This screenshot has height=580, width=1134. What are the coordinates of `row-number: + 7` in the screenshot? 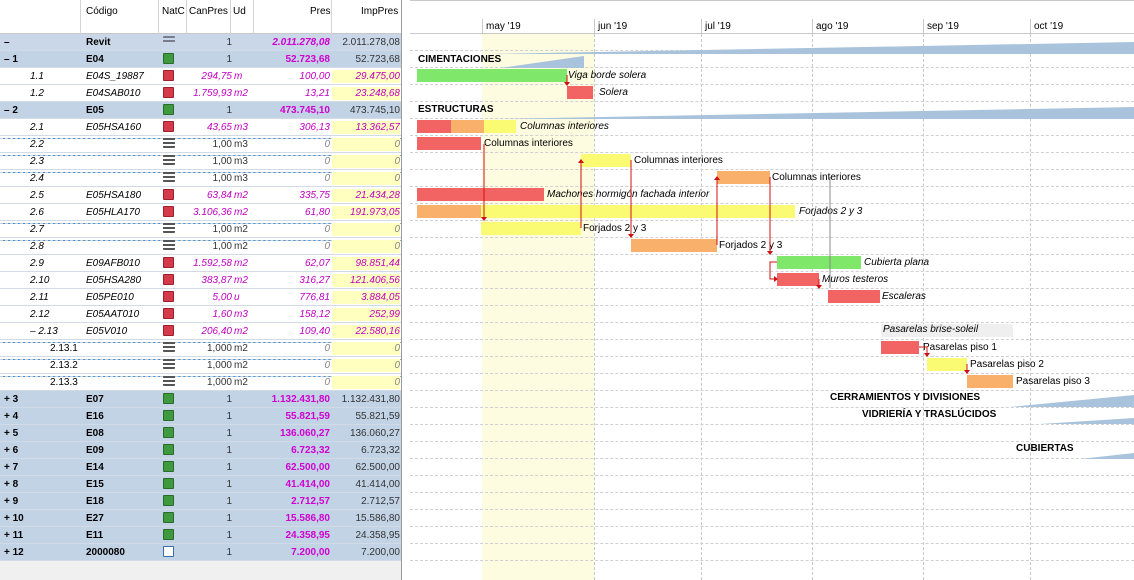 It's located at (40, 467).